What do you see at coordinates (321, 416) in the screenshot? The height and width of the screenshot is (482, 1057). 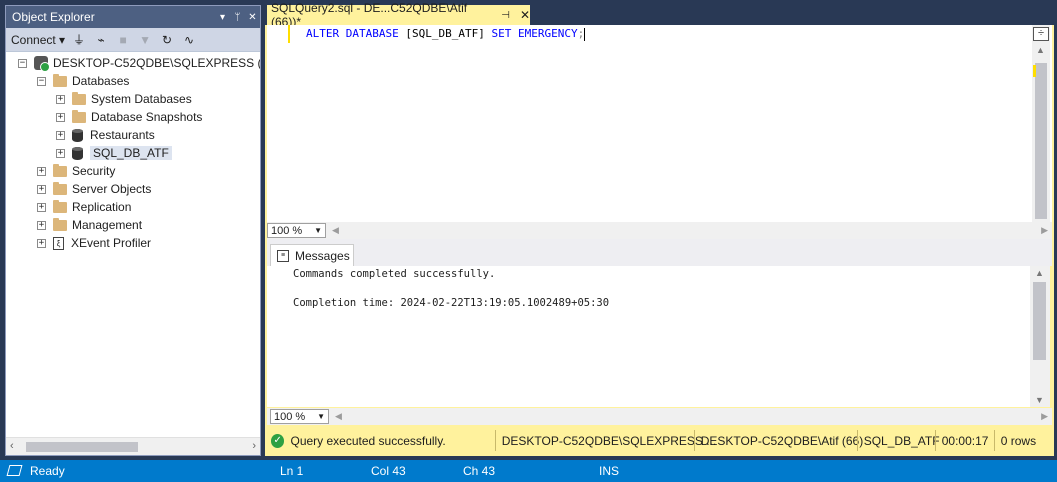 I see `chevron-down-icon: ▼` at bounding box center [321, 416].